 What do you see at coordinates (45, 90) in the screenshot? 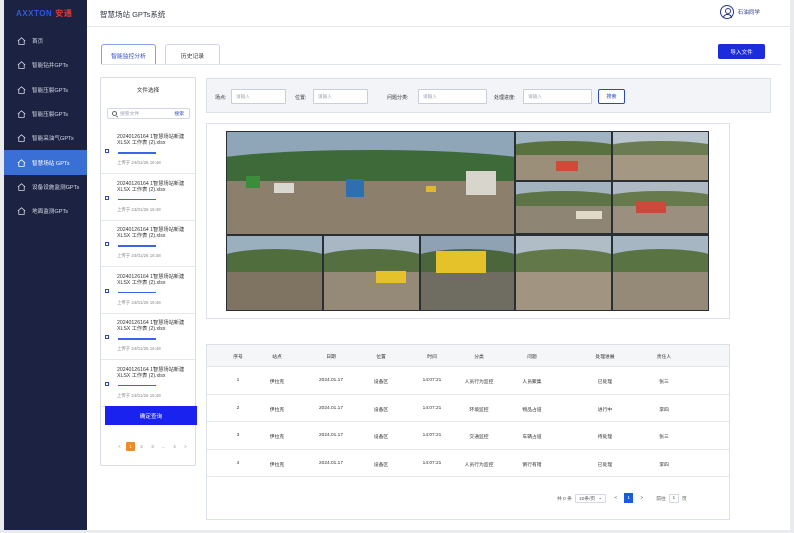
I see `sidebar-item-2: 智能压裂GPTs` at bounding box center [45, 90].